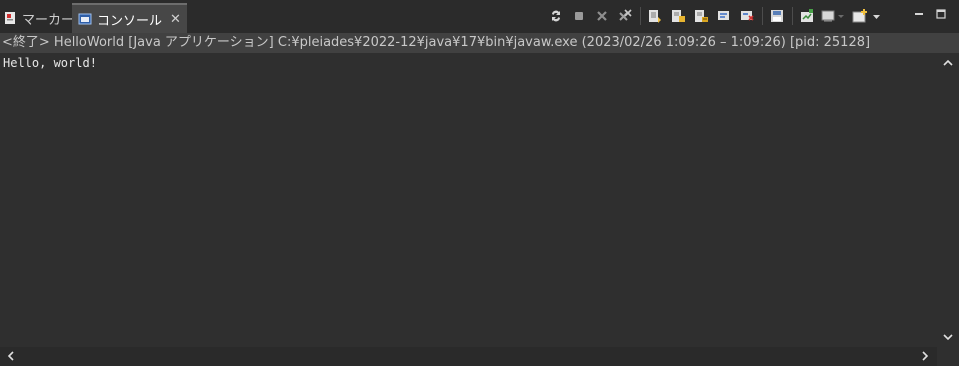 The width and height of the screenshot is (959, 366). What do you see at coordinates (11, 356) in the screenshot?
I see `scroll-left-icon` at bounding box center [11, 356].